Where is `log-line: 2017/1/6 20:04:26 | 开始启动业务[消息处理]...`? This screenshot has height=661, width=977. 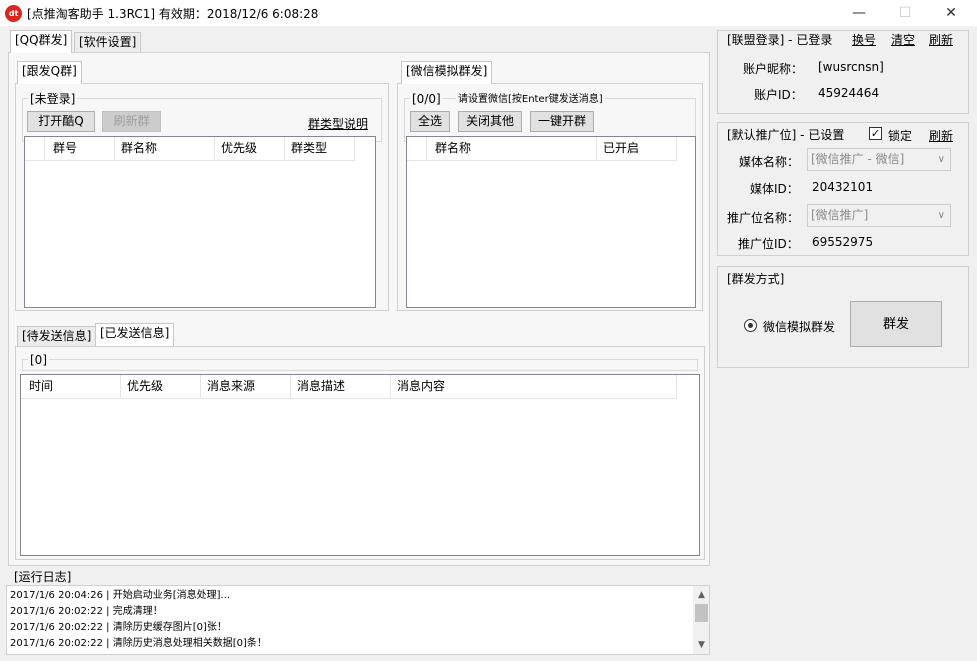
log-line: 2017/1/6 20:04:26 | 开始启动业务[消息处理]... is located at coordinates (120, 595).